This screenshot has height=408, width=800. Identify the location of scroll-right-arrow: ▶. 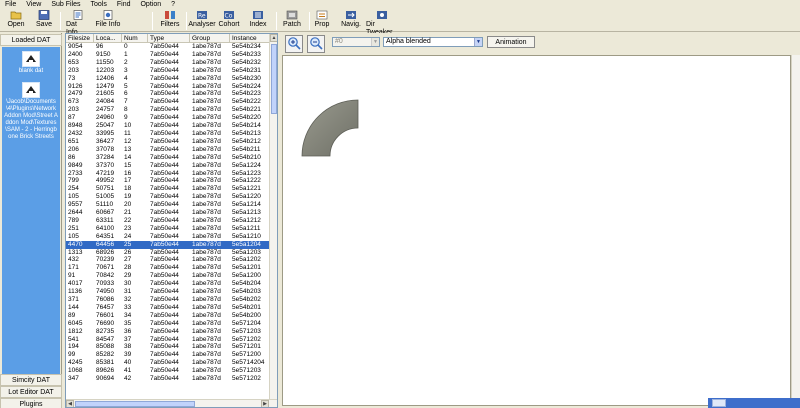
(265, 403).